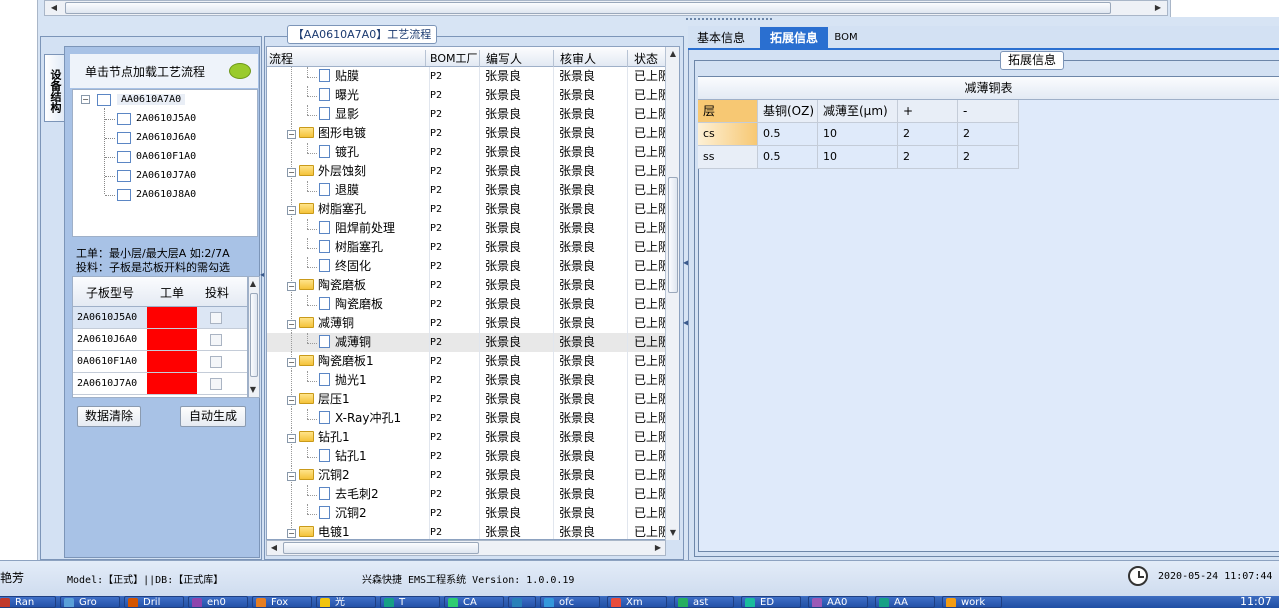 This screenshot has width=1279, height=608. I want to click on top-scroll-thumb, so click(588, 8).